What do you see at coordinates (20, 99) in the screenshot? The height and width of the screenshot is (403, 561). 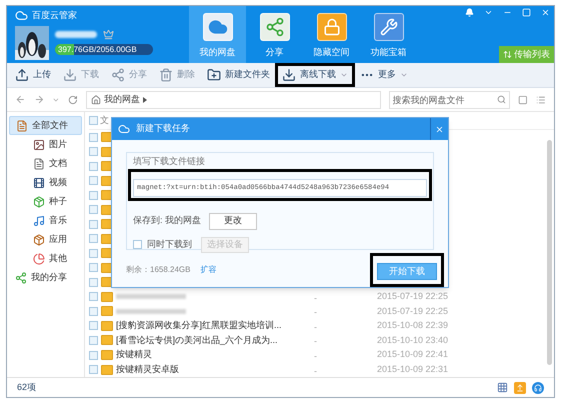 I see `back-icon` at bounding box center [20, 99].